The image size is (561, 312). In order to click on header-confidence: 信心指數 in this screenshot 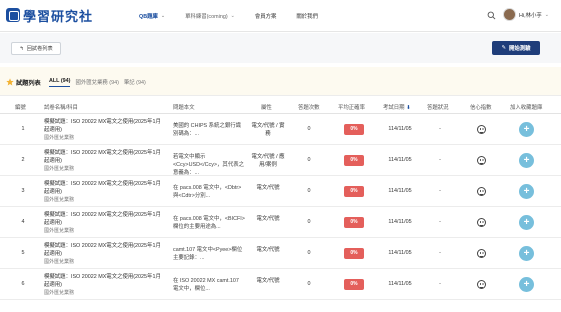, I will do `click(481, 108)`.